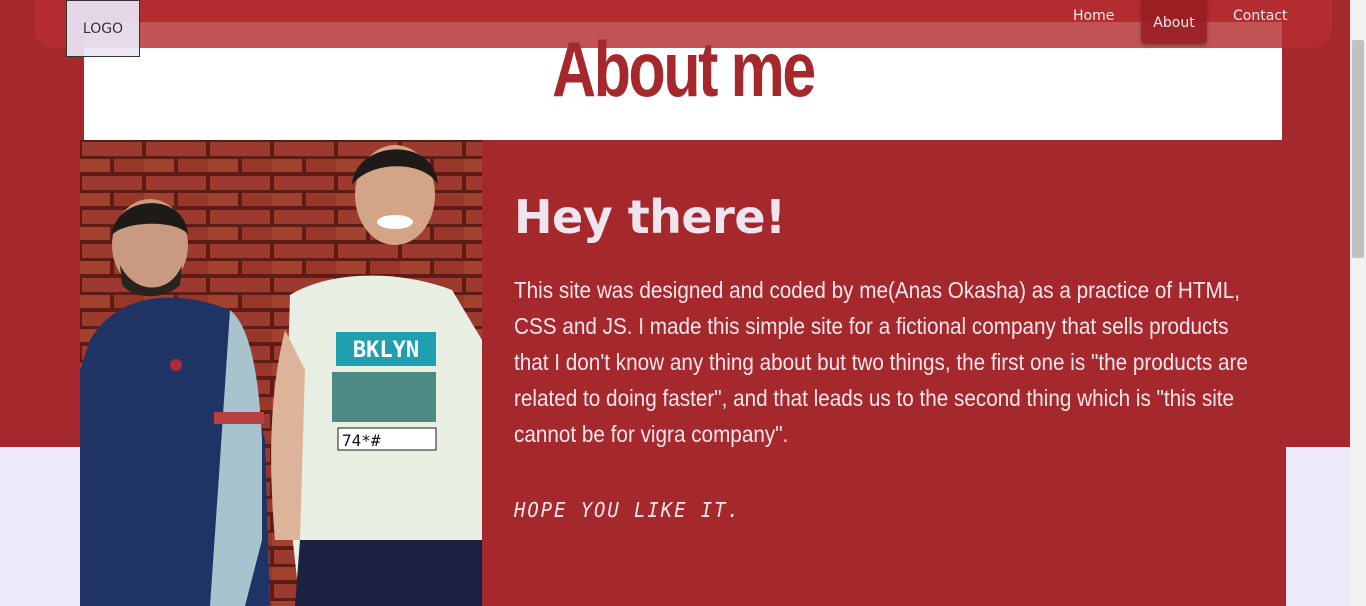 The height and width of the screenshot is (606, 1366). I want to click on nav-about-link: About, so click(1174, 22).